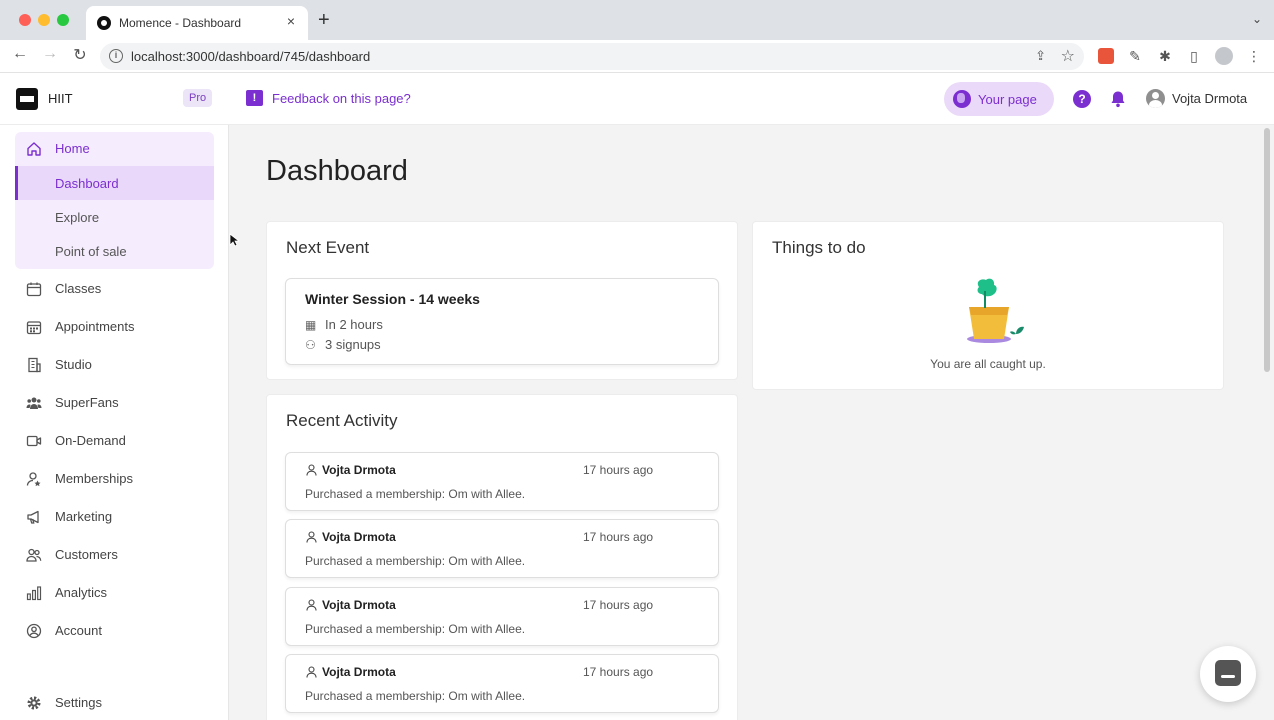 This screenshot has height=720, width=1274. Describe the element at coordinates (78, 630) in the screenshot. I see `sidebar-item-label: Account` at that location.